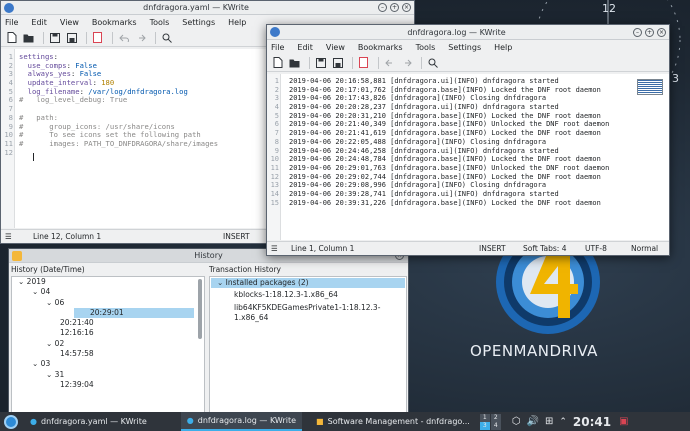  What do you see at coordinates (200, 309) in the screenshot?
I see `history-scrollbar` at bounding box center [200, 309].